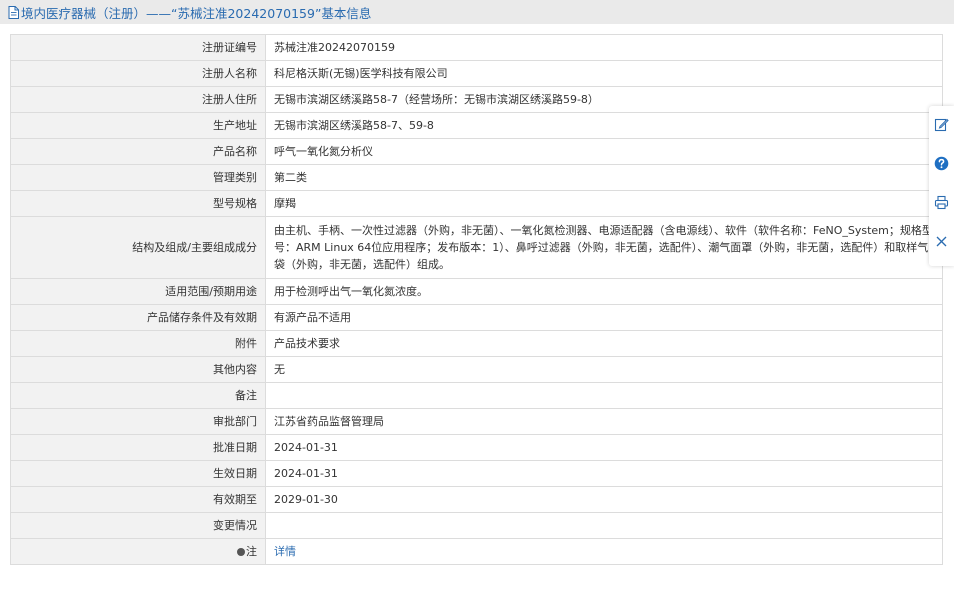  I want to click on row-label: 附件, so click(138, 343).